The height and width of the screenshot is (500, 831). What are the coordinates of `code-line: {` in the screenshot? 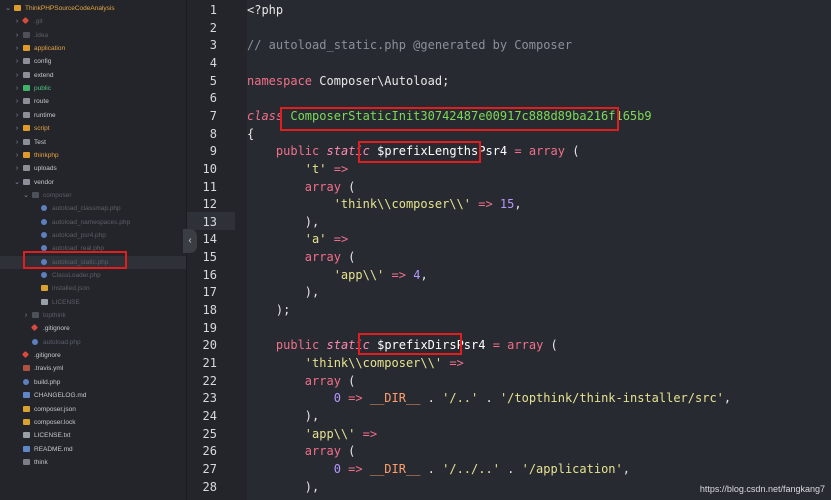 It's located at (250, 134).